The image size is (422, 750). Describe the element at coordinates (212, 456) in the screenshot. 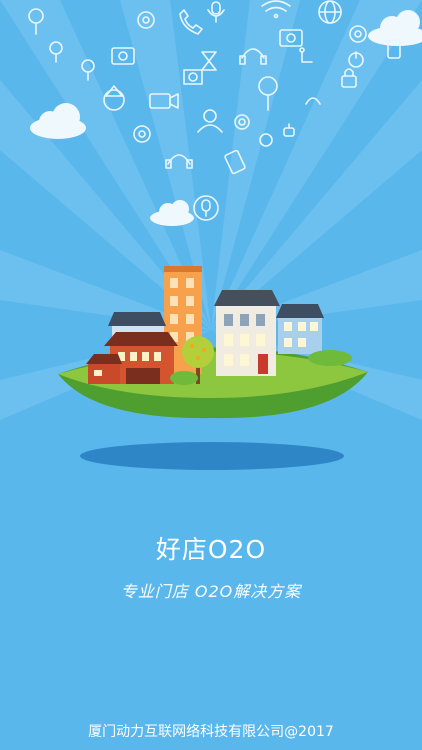

I see `island-shadow` at that location.